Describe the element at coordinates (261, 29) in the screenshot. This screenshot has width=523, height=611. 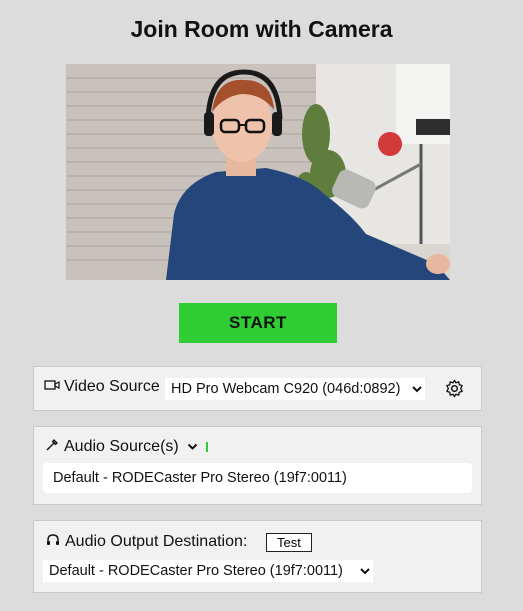
I see `page-title: Join Room with Camera` at that location.